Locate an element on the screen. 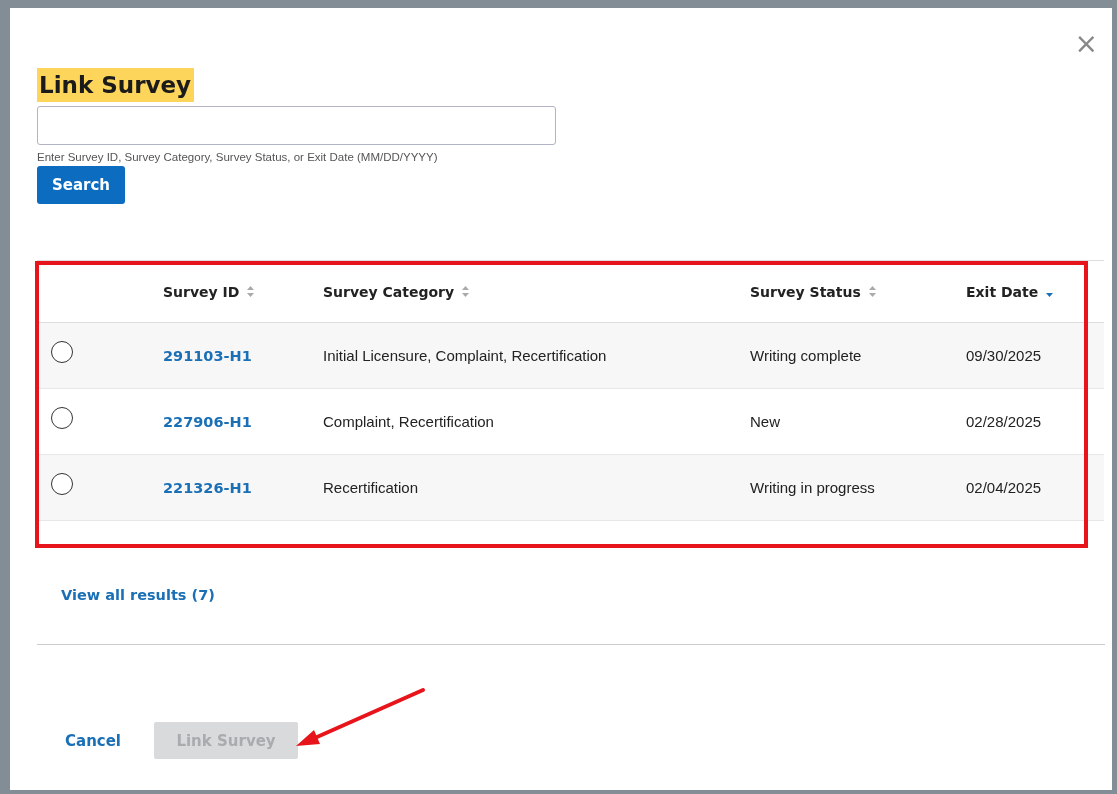 The image size is (1117, 794). survey-id-link: 227906-H1 is located at coordinates (207, 422).